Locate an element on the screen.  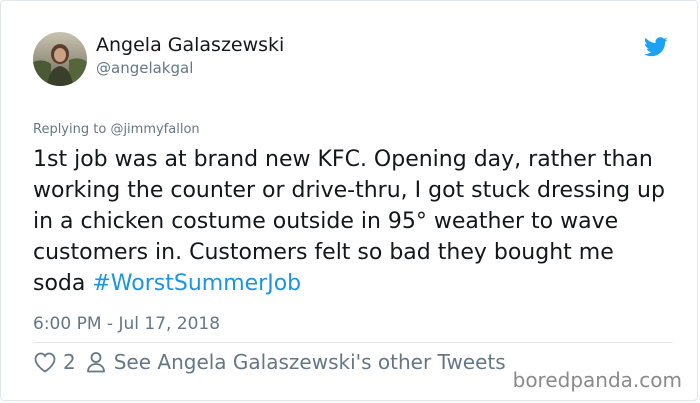
other-tweets-link: See Angela Galaszewski's other Tweets is located at coordinates (296, 362).